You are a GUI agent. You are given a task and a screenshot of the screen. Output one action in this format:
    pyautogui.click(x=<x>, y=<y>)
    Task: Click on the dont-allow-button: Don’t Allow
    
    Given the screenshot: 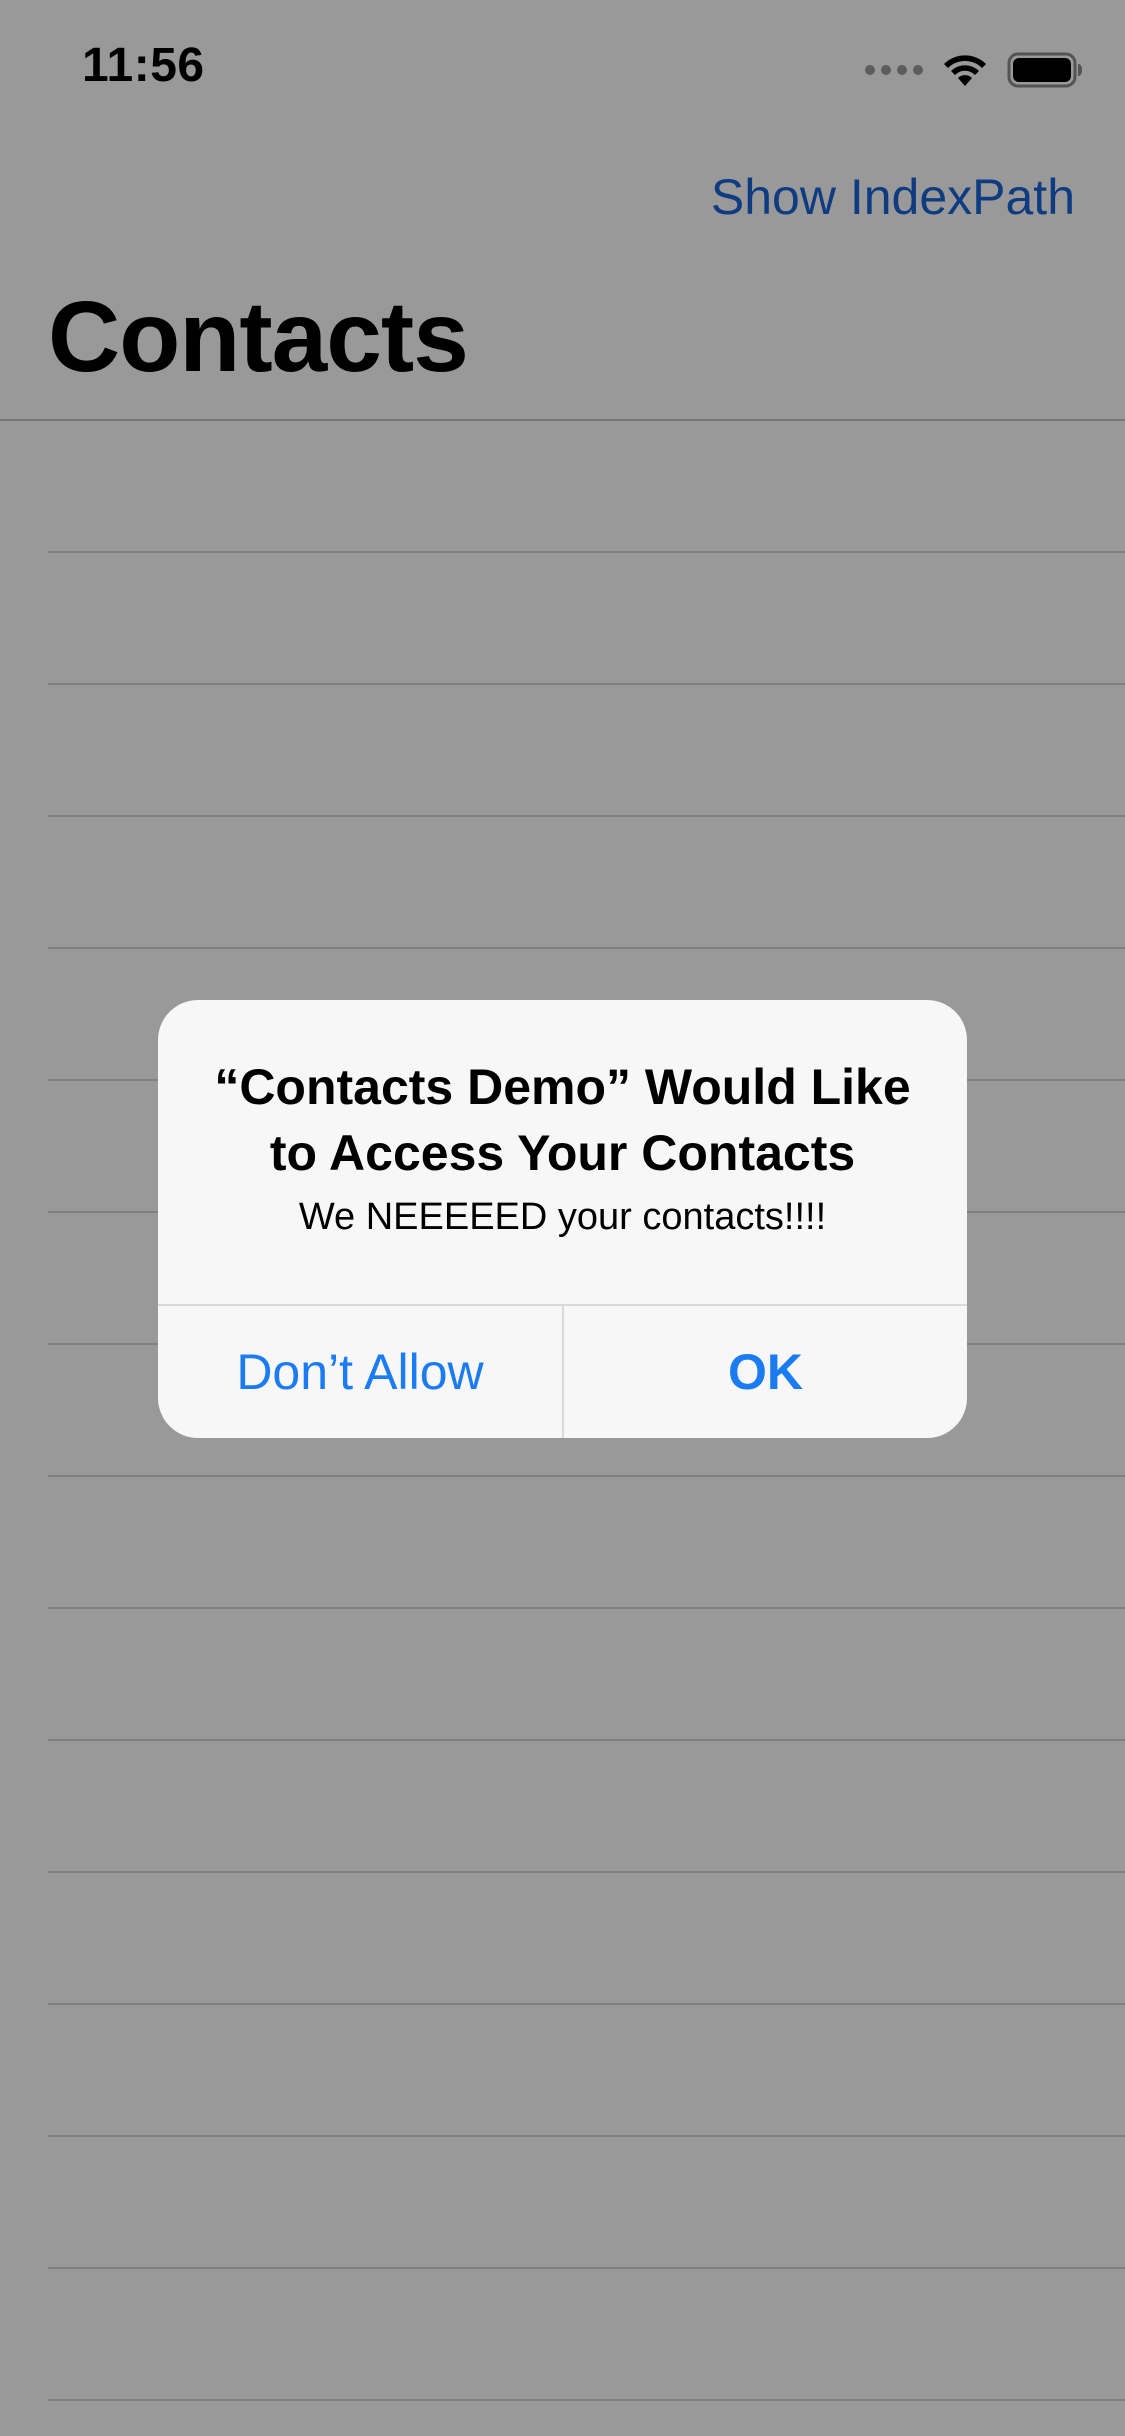 What is the action you would take?
    pyautogui.click(x=360, y=1372)
    